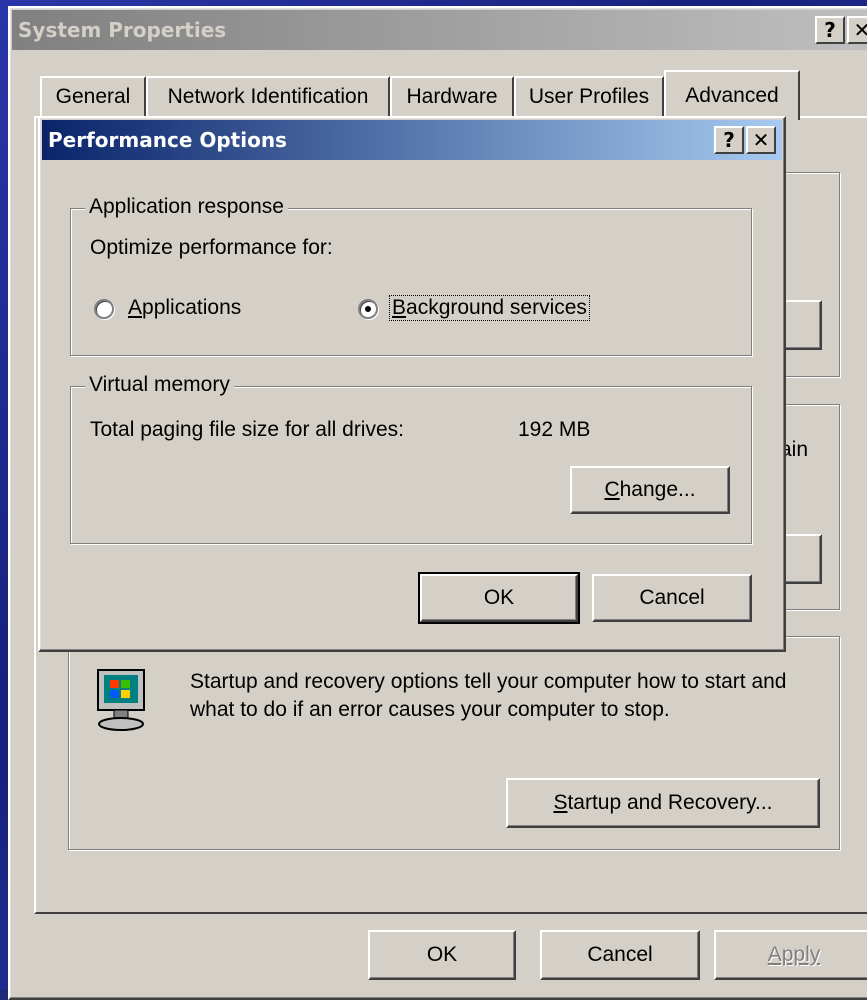 This screenshot has height=1000, width=867. What do you see at coordinates (794, 954) in the screenshot?
I see `apply-label: Apply` at bounding box center [794, 954].